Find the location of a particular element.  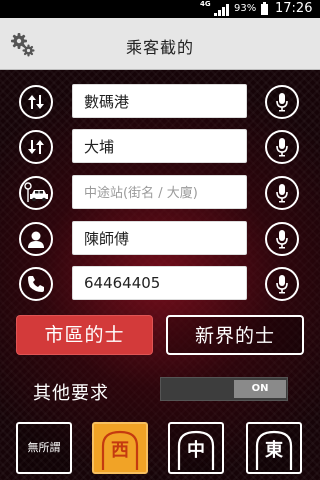

person-icon is located at coordinates (36, 239).